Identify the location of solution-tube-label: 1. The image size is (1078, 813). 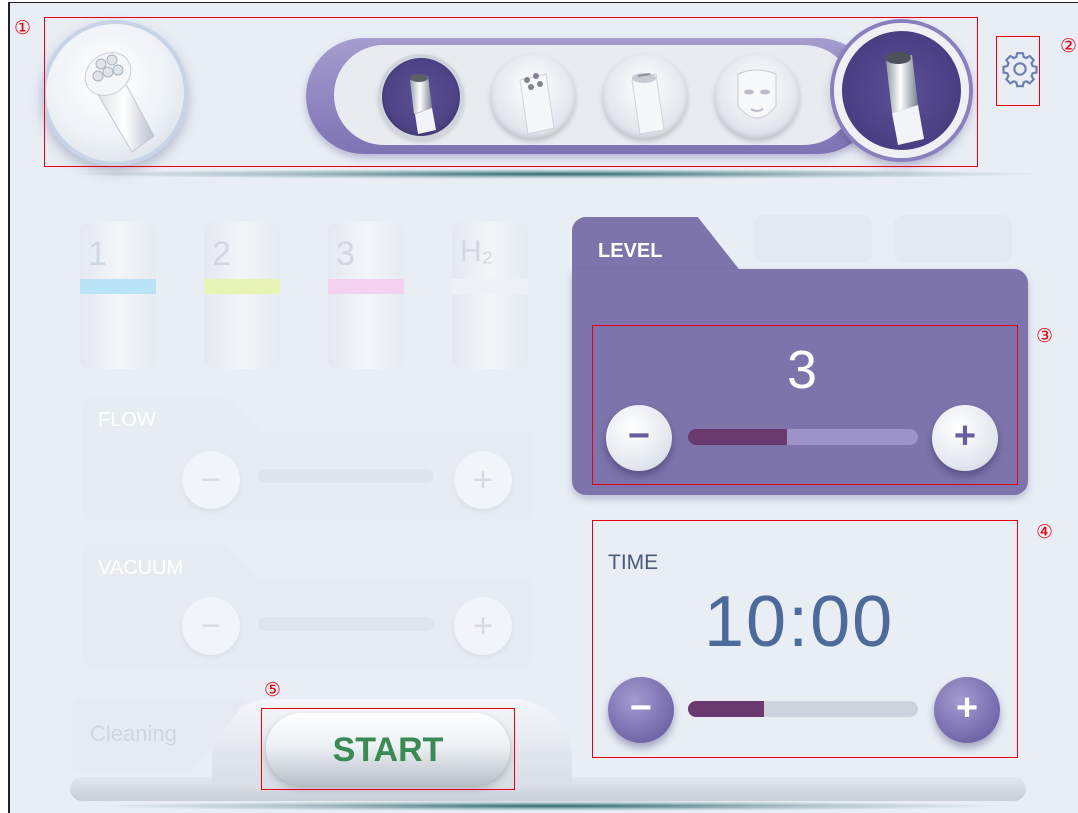
(97, 254).